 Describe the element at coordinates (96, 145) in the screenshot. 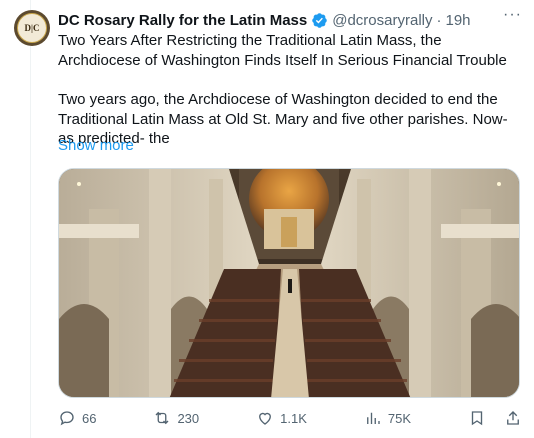

I see `show-more-link: Show more` at that location.